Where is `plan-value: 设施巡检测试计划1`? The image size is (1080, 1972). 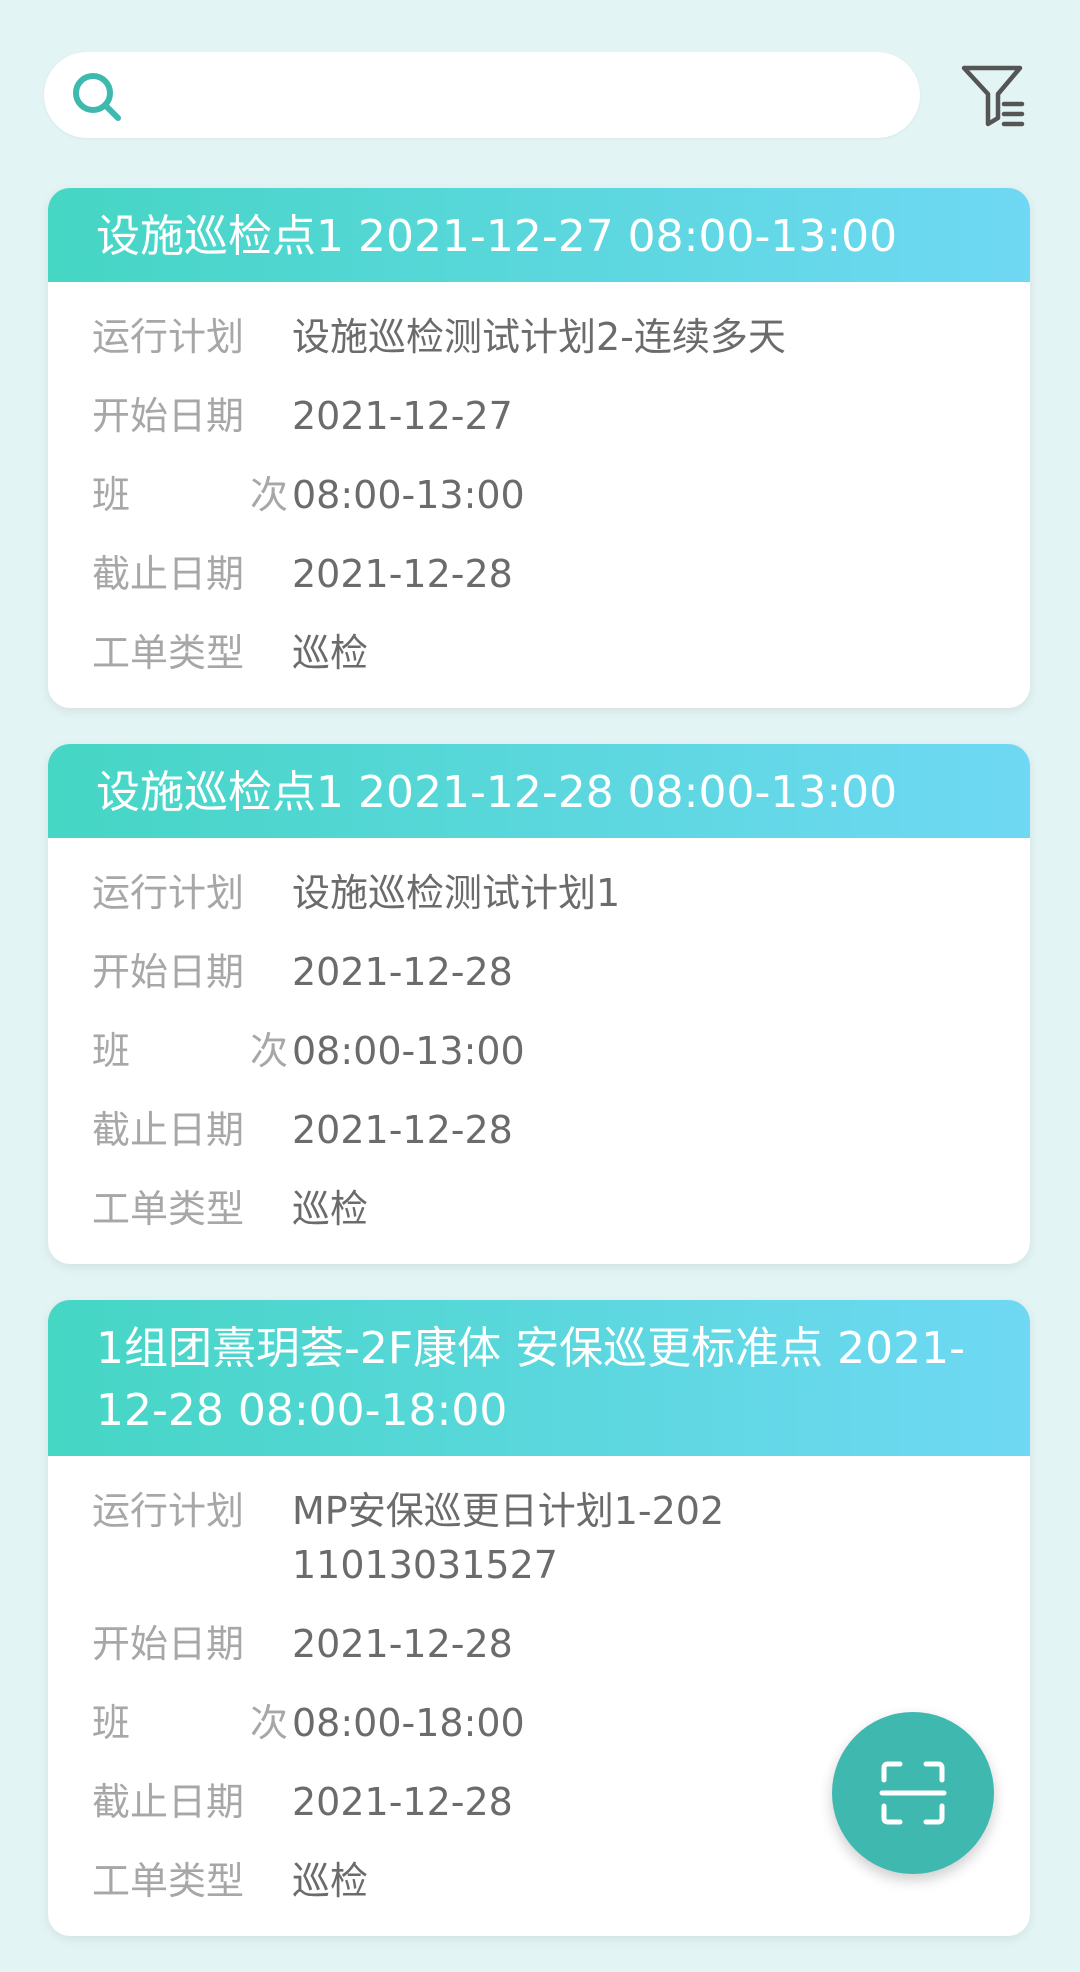 plan-value: 设施巡检测试计划1 is located at coordinates (456, 893).